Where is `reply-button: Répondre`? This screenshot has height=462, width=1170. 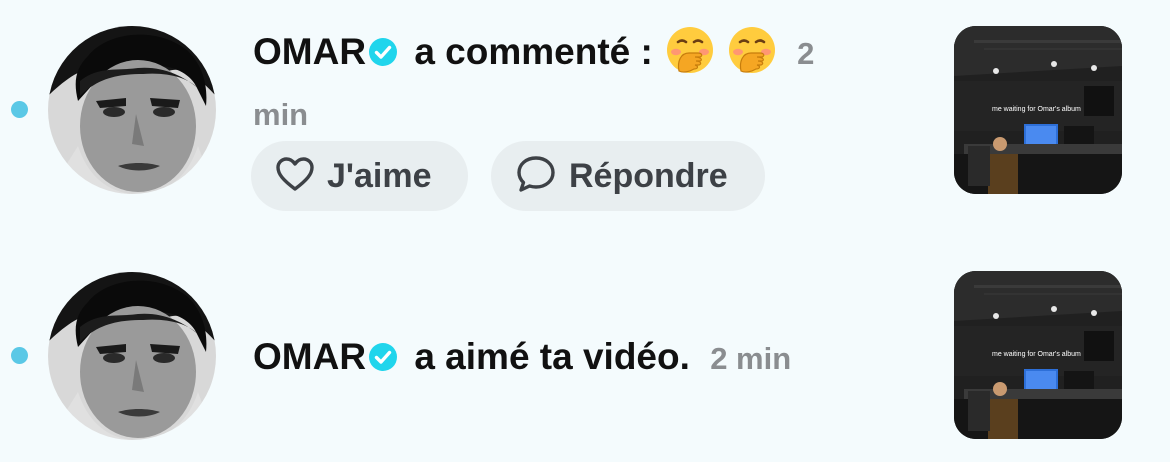
reply-button: Répondre is located at coordinates (628, 176).